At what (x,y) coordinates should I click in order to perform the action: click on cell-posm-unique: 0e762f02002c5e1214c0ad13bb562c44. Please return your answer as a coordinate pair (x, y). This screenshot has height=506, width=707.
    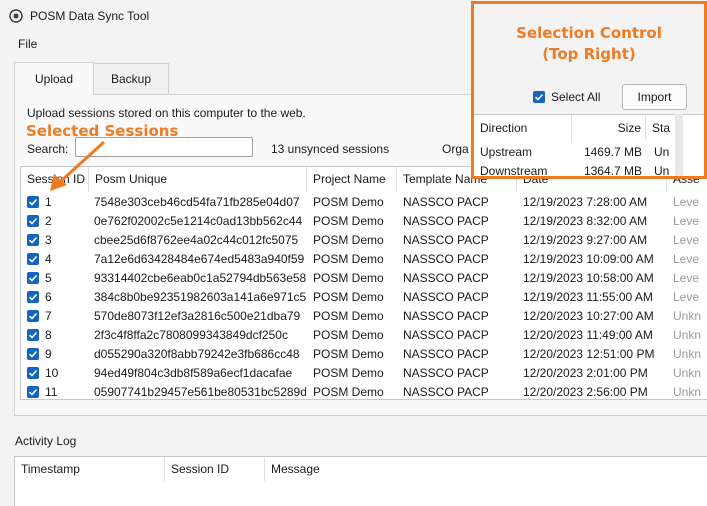
    Looking at the image, I should click on (198, 221).